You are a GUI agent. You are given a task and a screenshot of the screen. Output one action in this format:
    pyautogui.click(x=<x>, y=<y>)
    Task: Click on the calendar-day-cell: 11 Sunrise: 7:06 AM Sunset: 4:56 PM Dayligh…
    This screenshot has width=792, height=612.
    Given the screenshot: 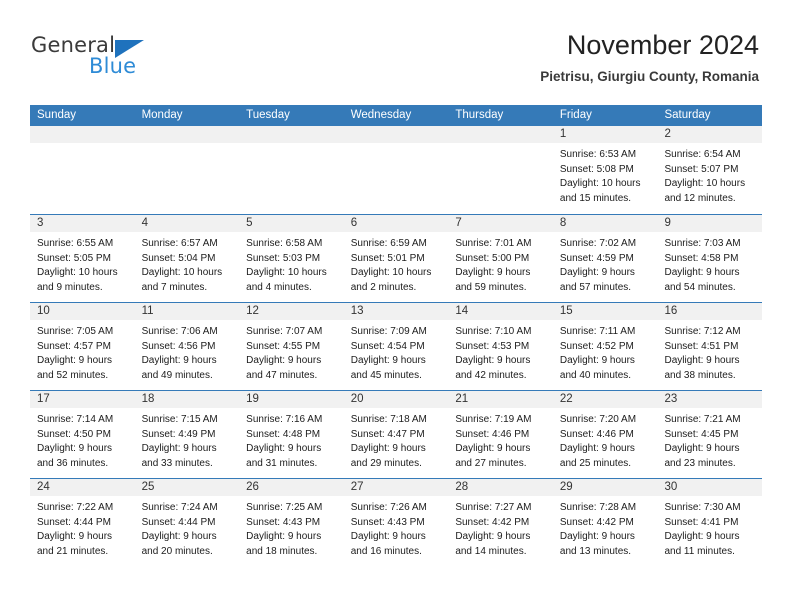 What is the action you would take?
    pyautogui.click(x=187, y=346)
    